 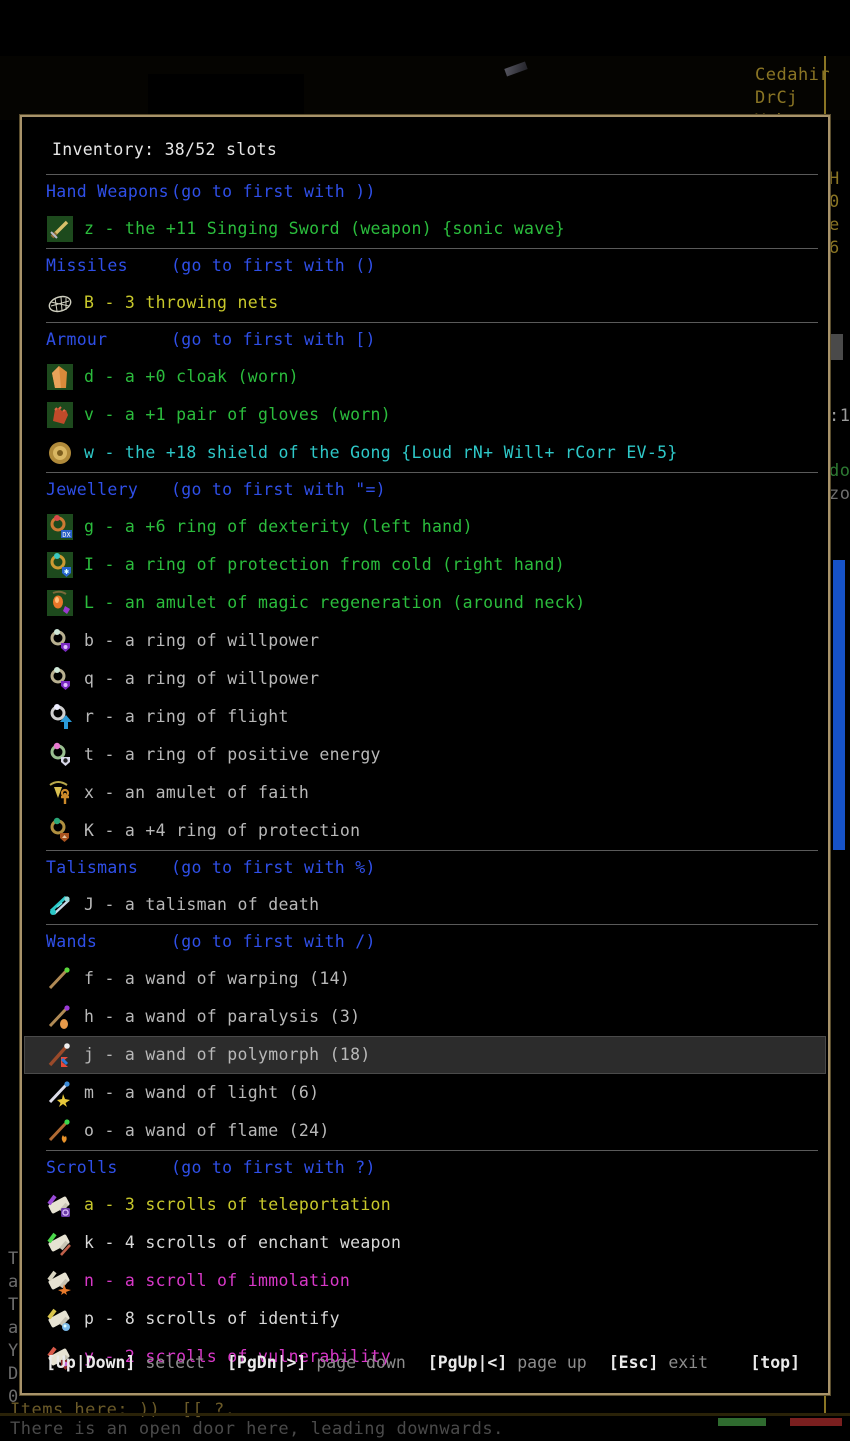 What do you see at coordinates (425, 905) in the screenshot?
I see `inventory-item-J: J - a talisman of death` at bounding box center [425, 905].